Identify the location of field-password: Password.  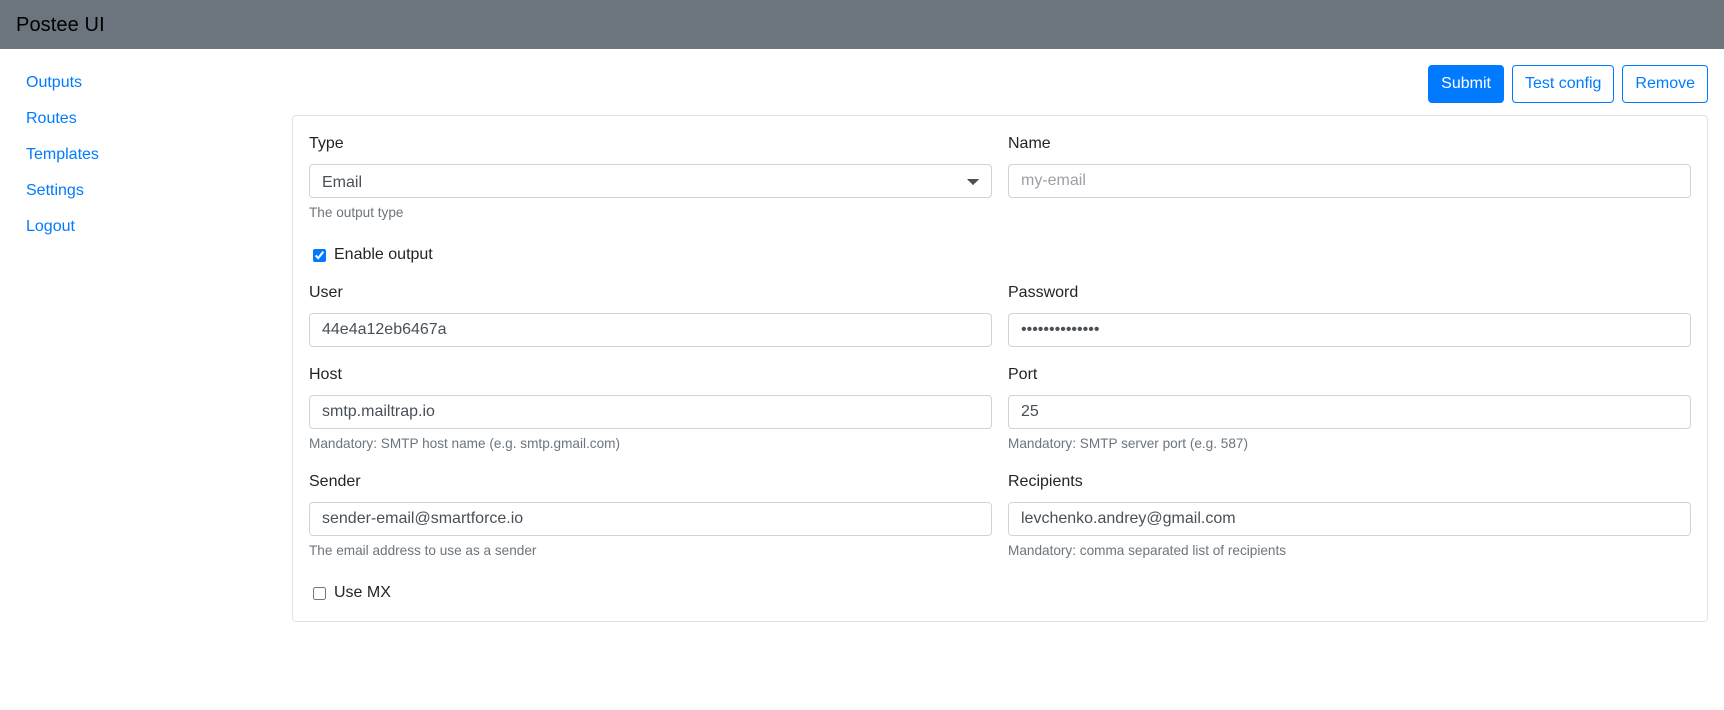
(1349, 314).